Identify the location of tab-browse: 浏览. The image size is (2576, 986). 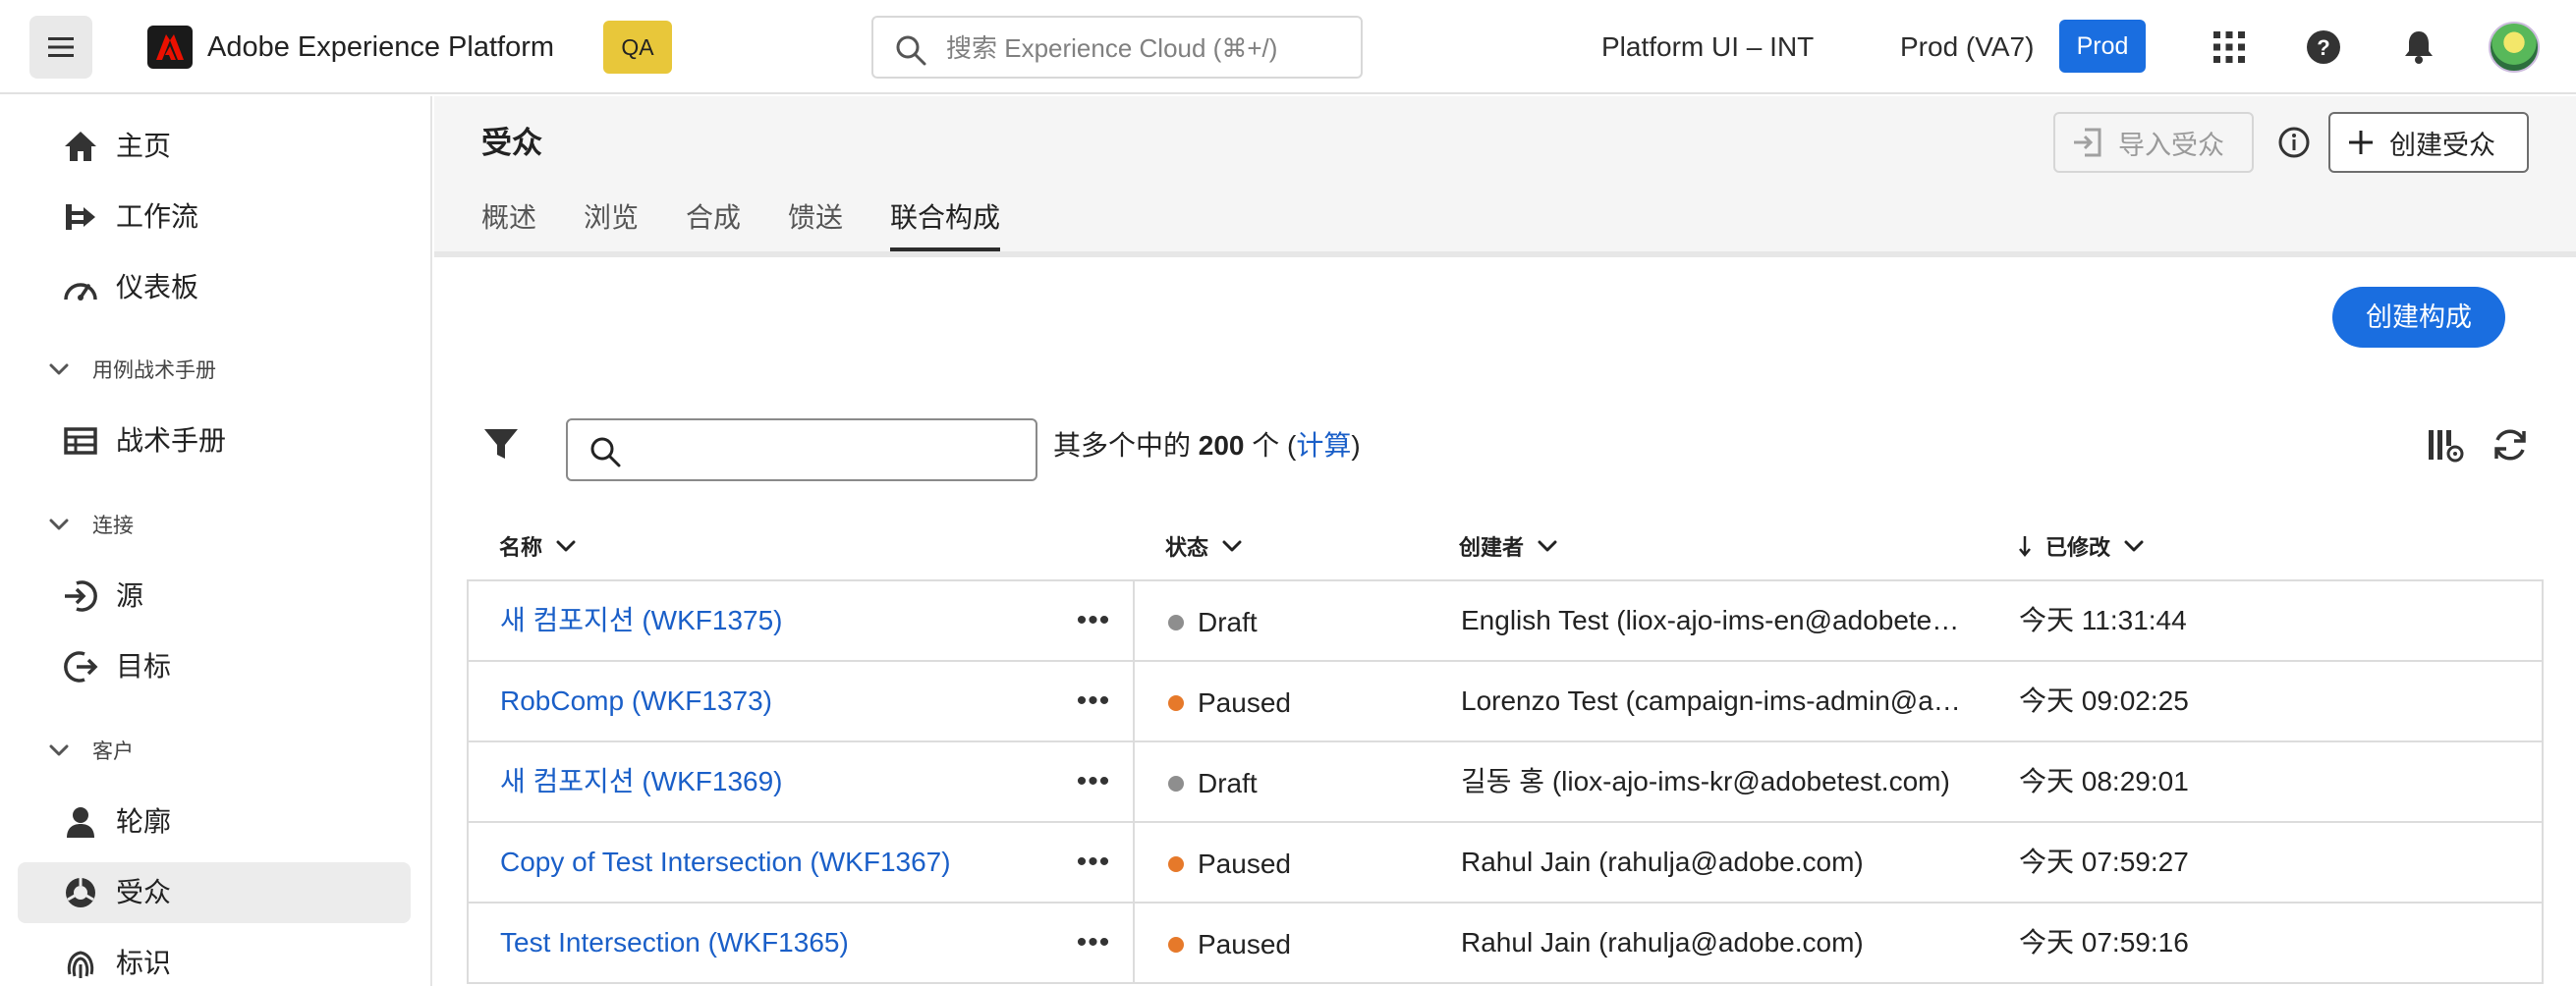
(611, 225).